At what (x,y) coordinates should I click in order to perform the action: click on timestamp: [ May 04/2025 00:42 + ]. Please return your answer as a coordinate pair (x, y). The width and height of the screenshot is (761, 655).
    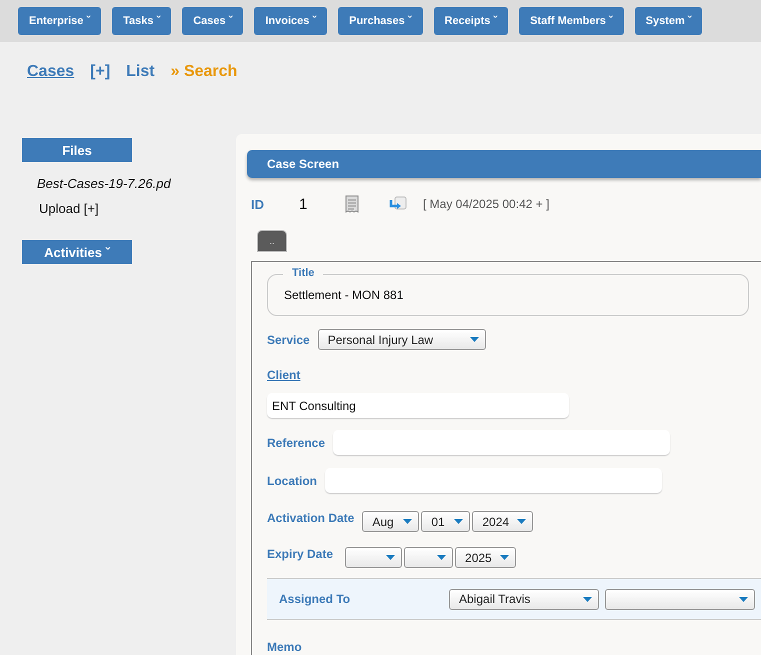
    Looking at the image, I should click on (486, 204).